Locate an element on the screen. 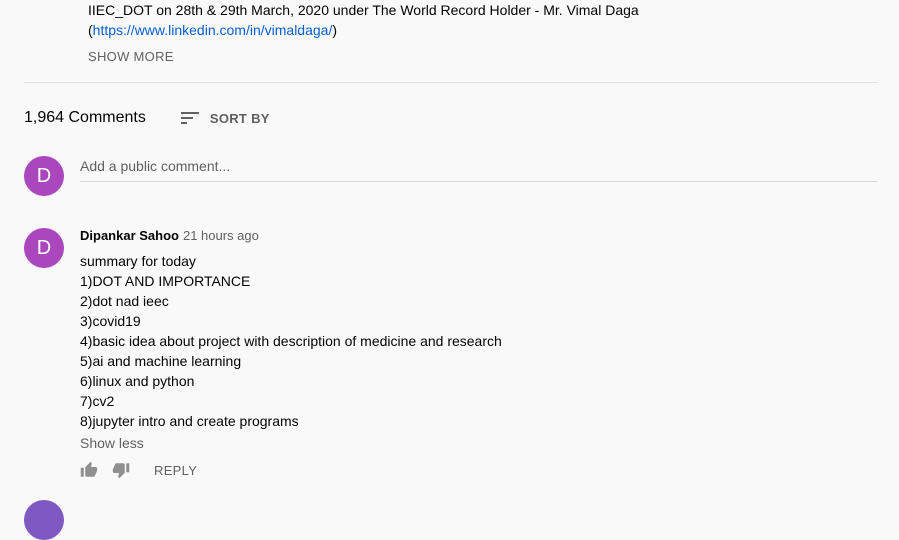 The width and height of the screenshot is (899, 540). user-avatar: D is located at coordinates (44, 176).